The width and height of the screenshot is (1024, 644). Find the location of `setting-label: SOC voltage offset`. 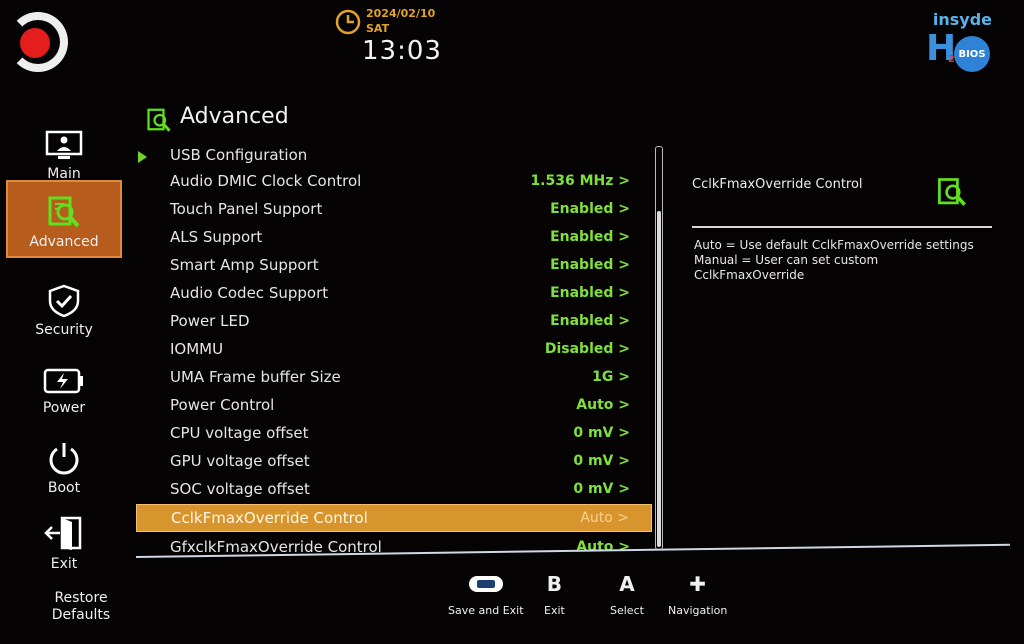

setting-label: SOC voltage offset is located at coordinates (240, 489).